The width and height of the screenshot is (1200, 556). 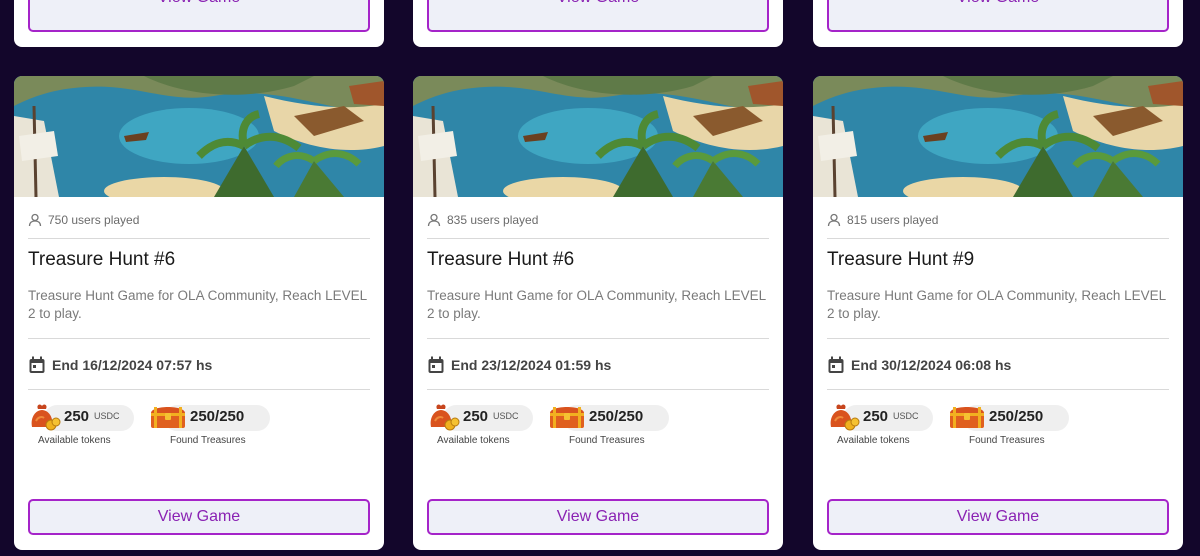 What do you see at coordinates (493, 220) in the screenshot?
I see `players-text: 835 users played` at bounding box center [493, 220].